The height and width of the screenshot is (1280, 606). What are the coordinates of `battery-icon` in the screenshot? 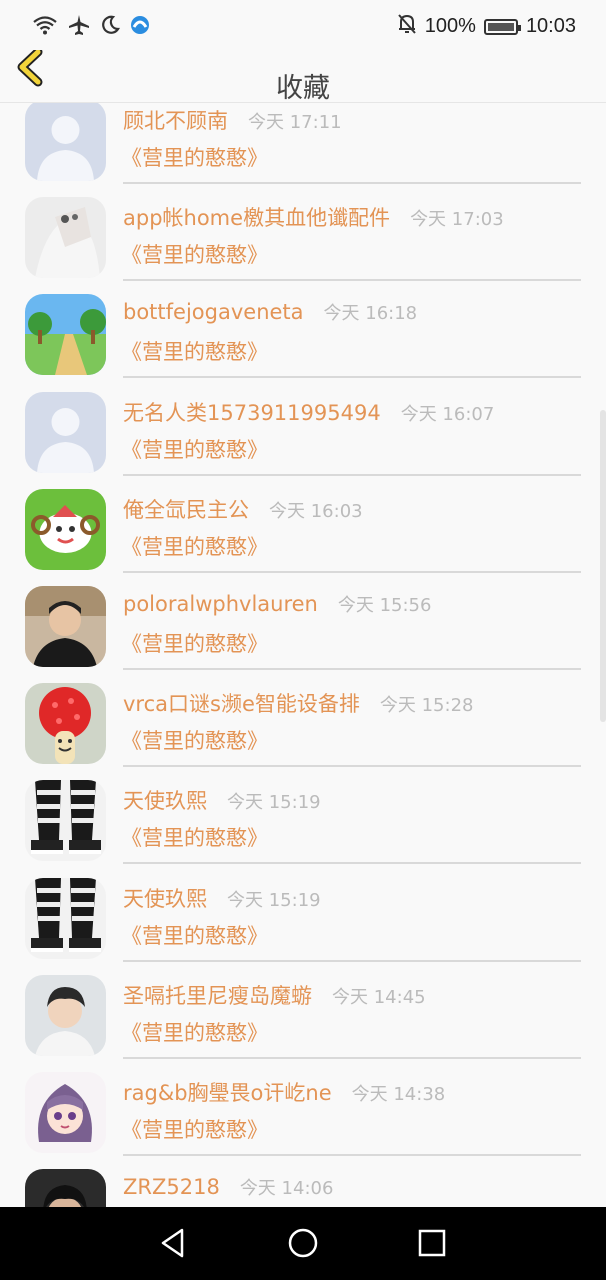 It's located at (502, 26).